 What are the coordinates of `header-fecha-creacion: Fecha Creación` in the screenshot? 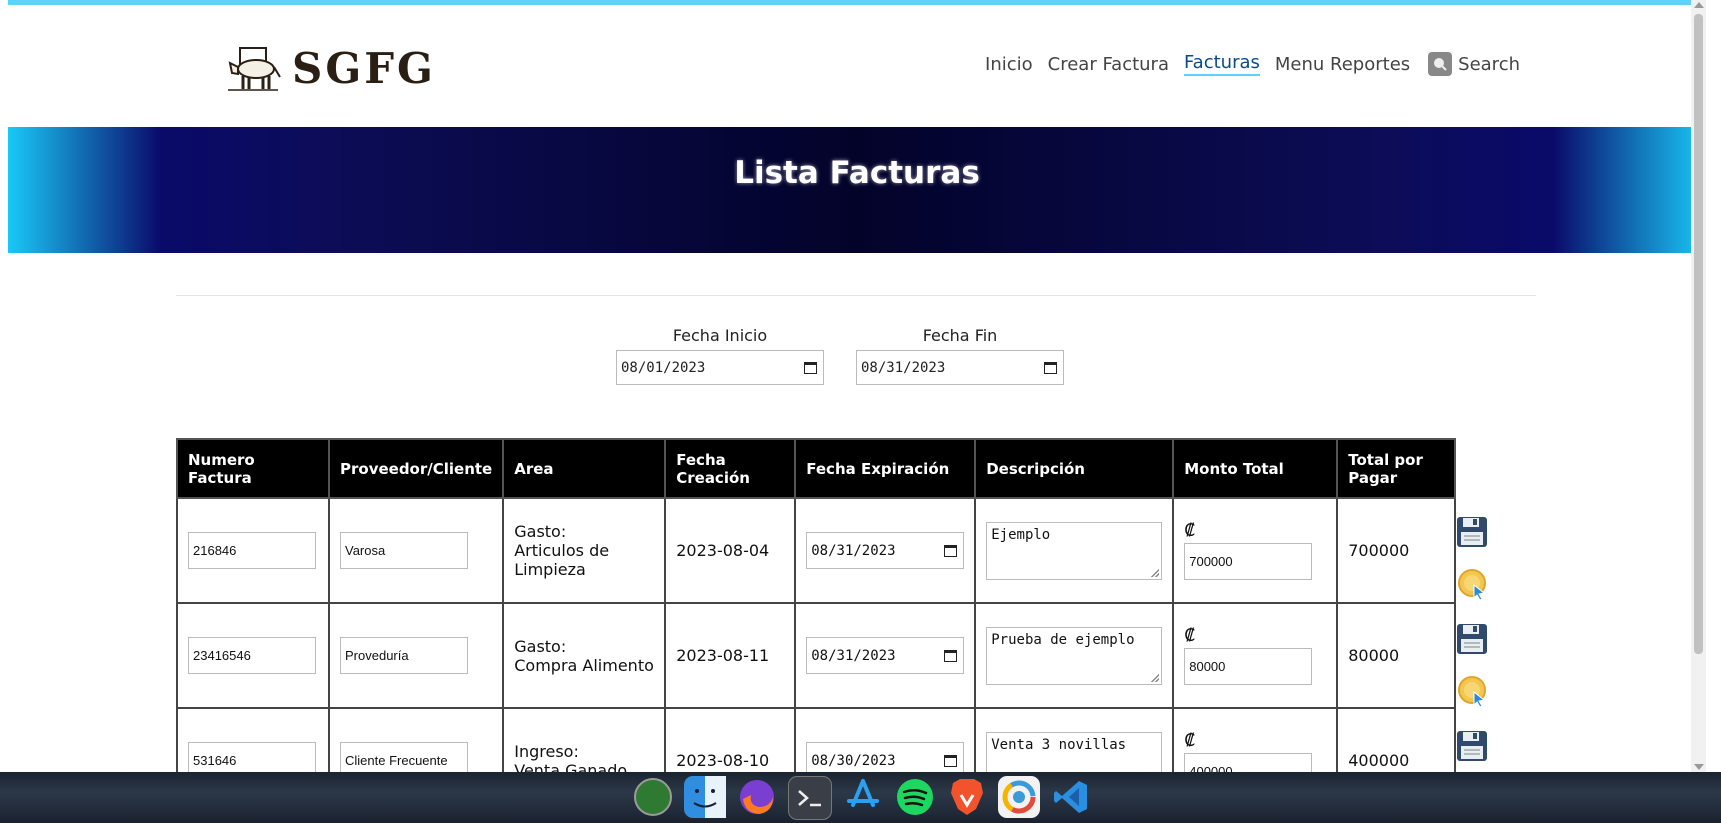 It's located at (730, 468).